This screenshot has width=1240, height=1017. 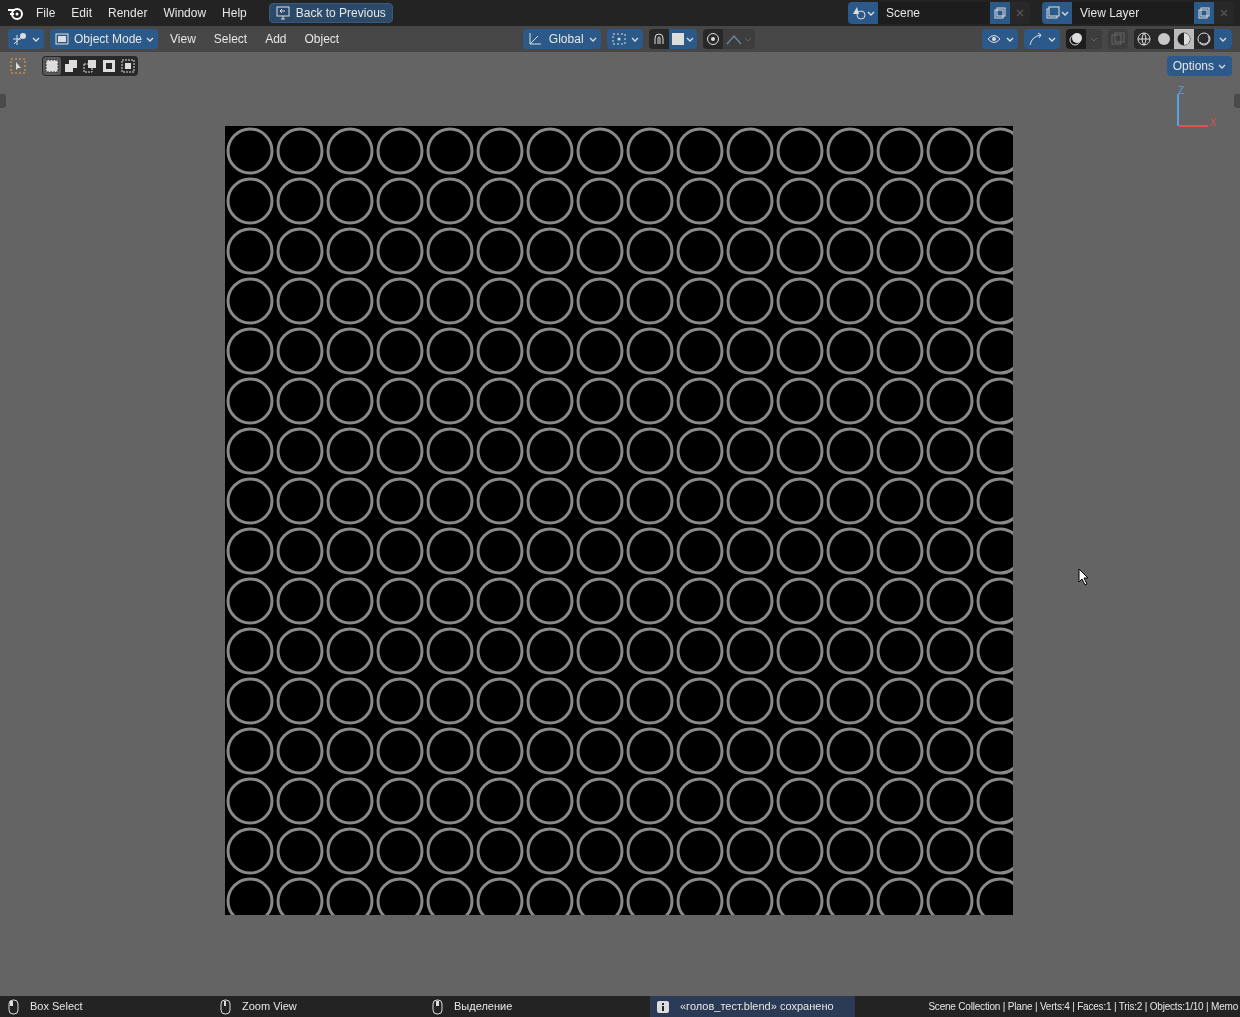 I want to click on invert-selection-icon, so click(x=109, y=66).